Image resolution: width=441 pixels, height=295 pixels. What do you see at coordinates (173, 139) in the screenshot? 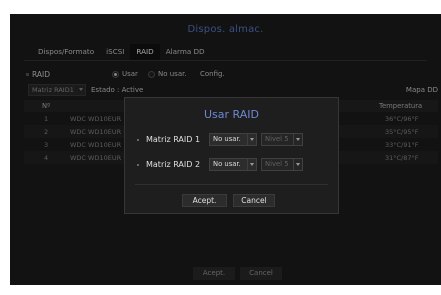
I see `raid-matrix-1-label: Matriz RAID 1` at bounding box center [173, 139].